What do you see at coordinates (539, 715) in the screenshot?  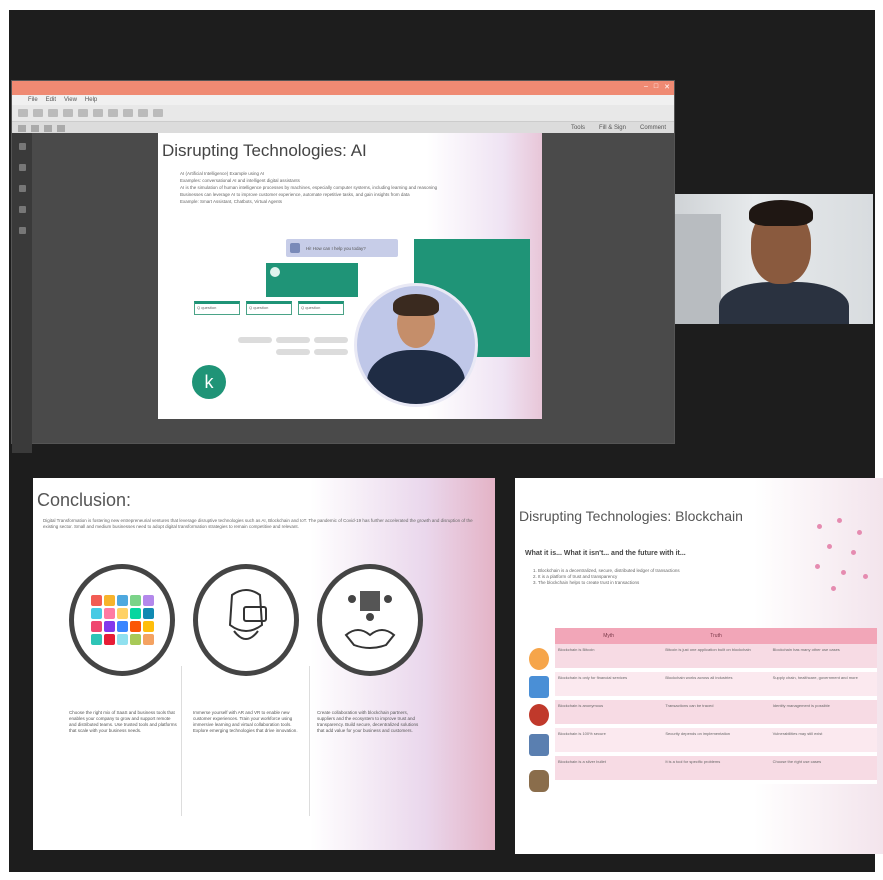 I see `anonymous-icon` at bounding box center [539, 715].